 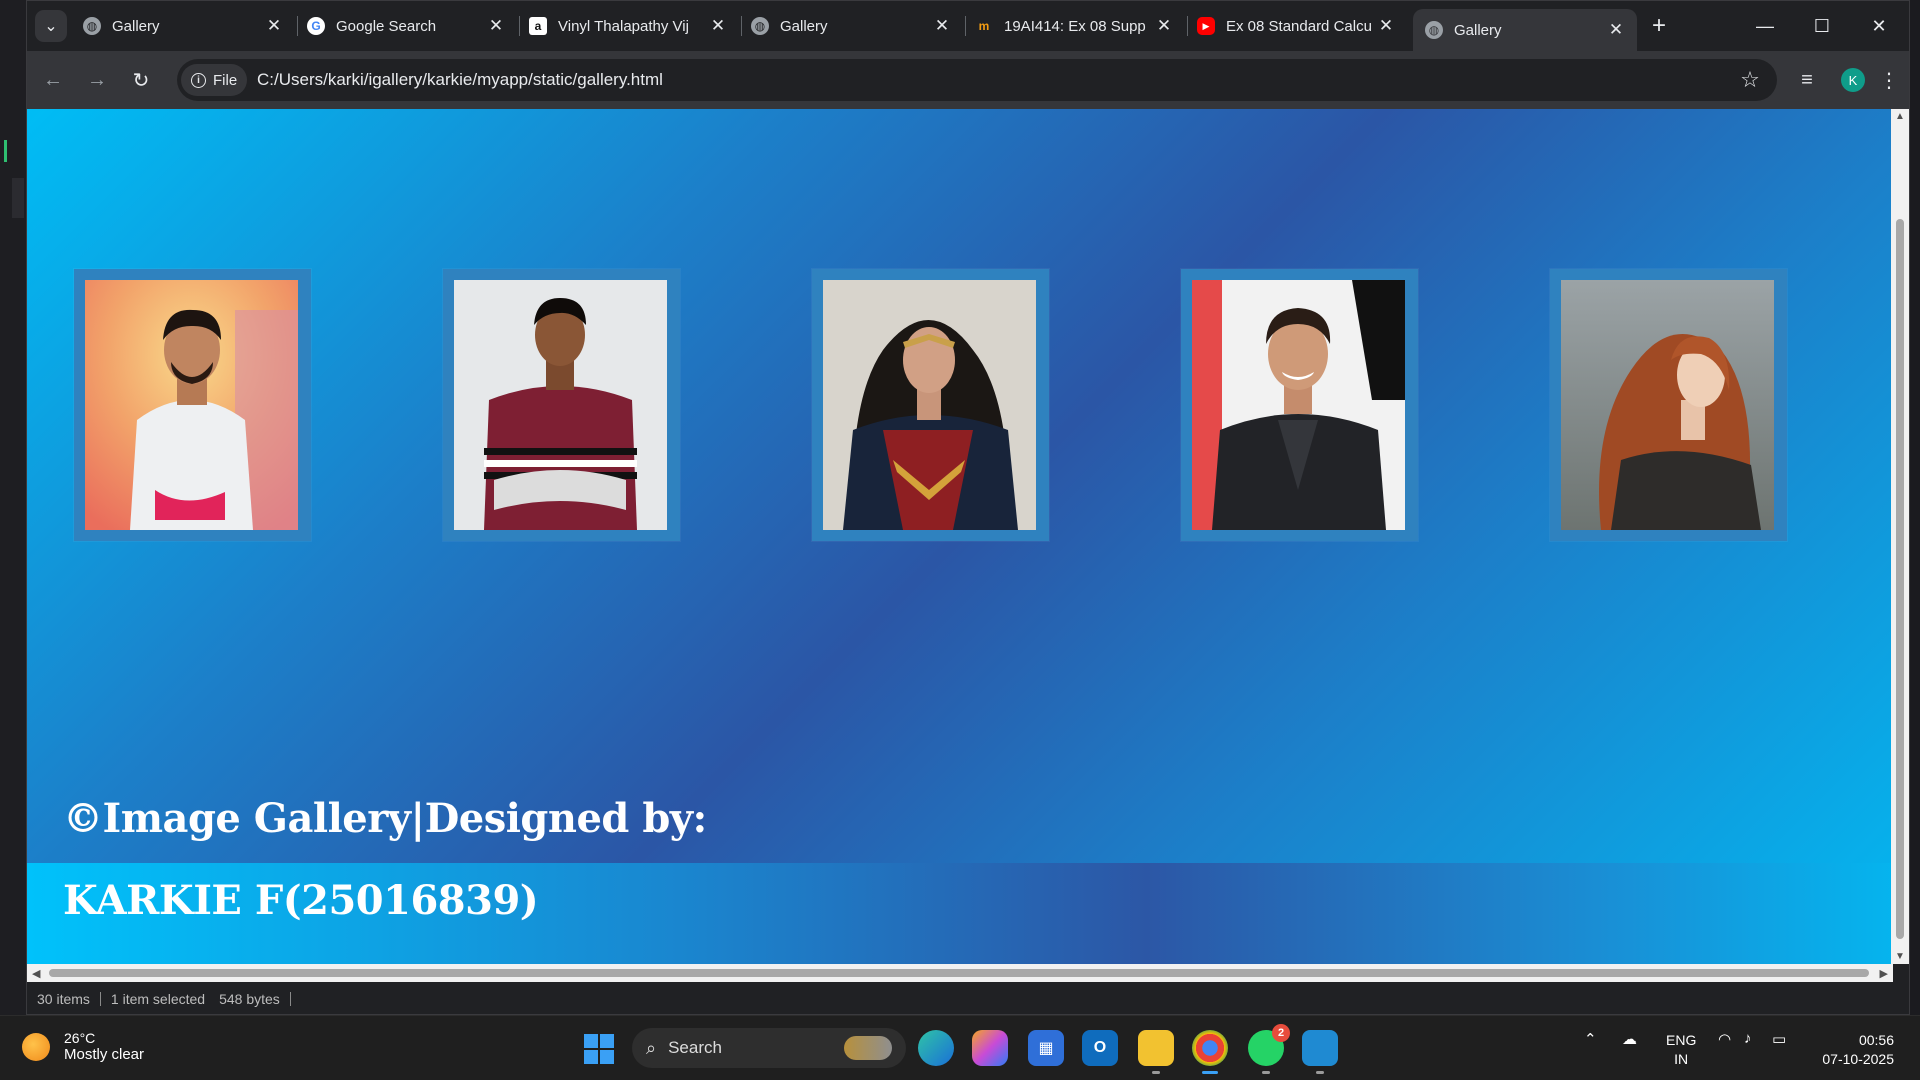 What do you see at coordinates (183, 26) in the screenshot?
I see `tab-gallery-1: ◍ Gallery ✕` at bounding box center [183, 26].